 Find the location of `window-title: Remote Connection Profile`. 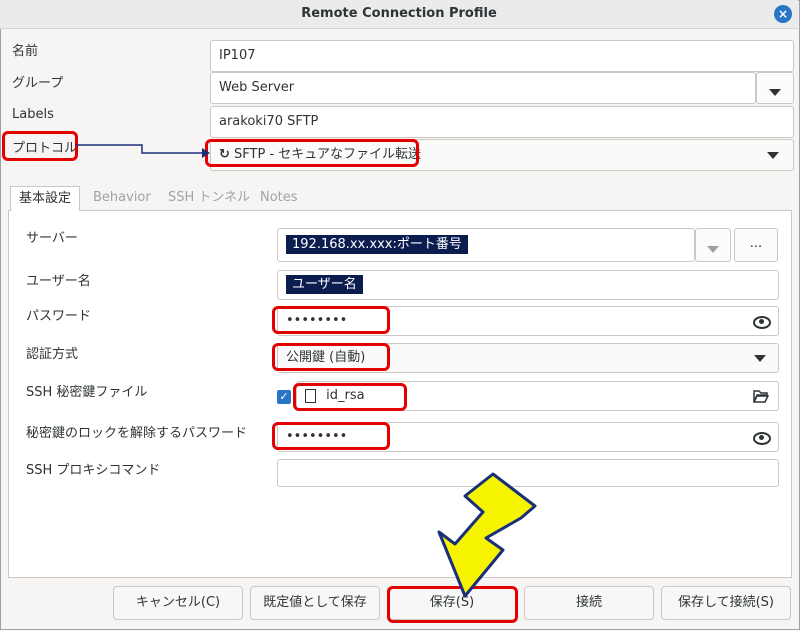

window-title: Remote Connection Profile is located at coordinates (399, 13).